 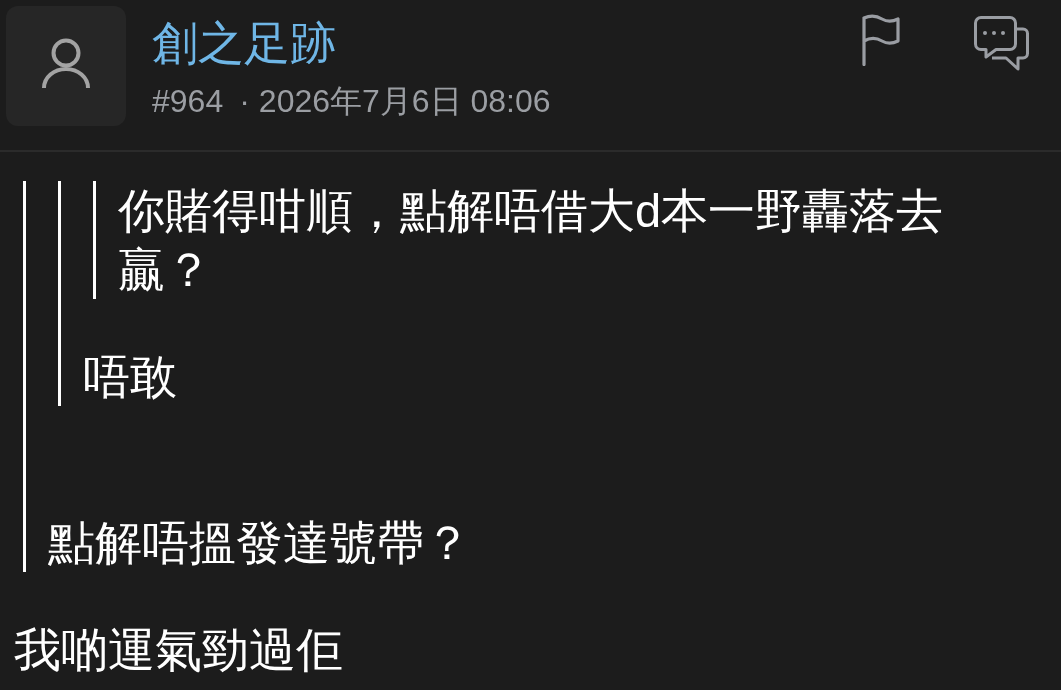 What do you see at coordinates (881, 40) in the screenshot?
I see `flag-icon` at bounding box center [881, 40].